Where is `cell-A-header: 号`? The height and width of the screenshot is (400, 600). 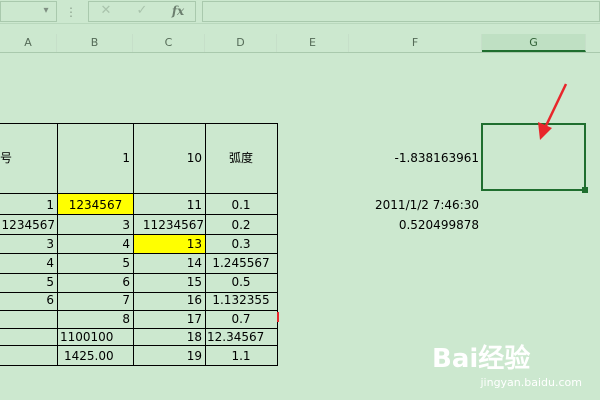 cell-A-header: 号 is located at coordinates (10, 158).